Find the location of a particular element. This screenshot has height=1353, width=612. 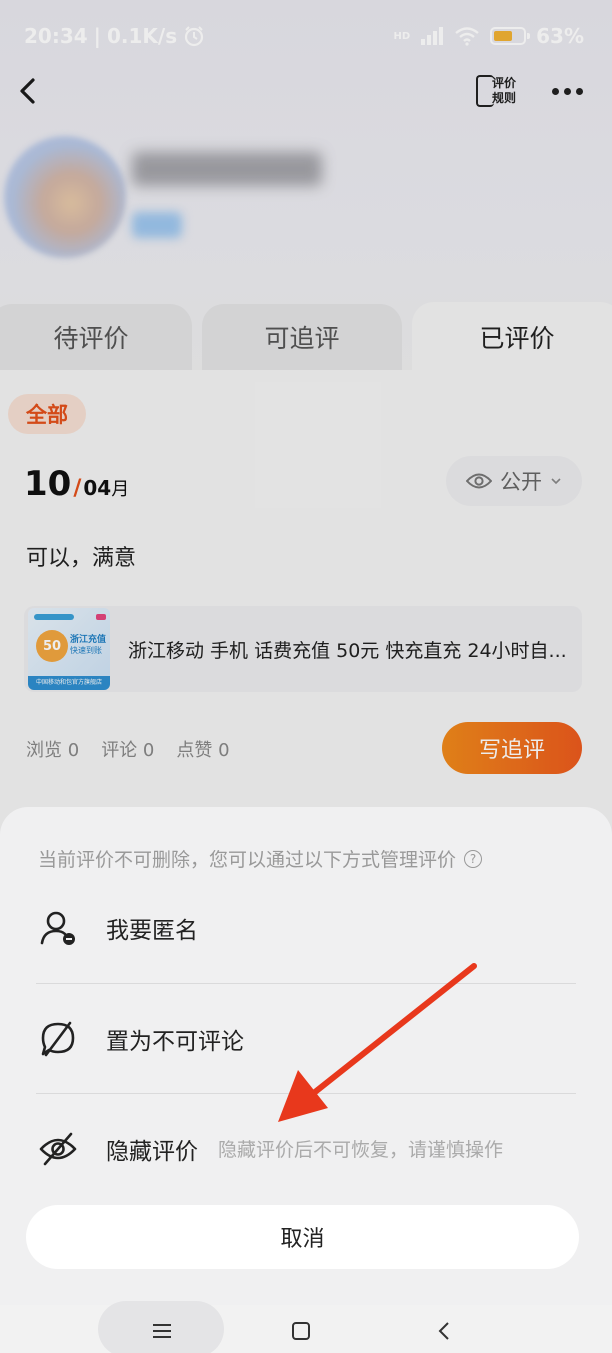

home-icon is located at coordinates (301, 1331).